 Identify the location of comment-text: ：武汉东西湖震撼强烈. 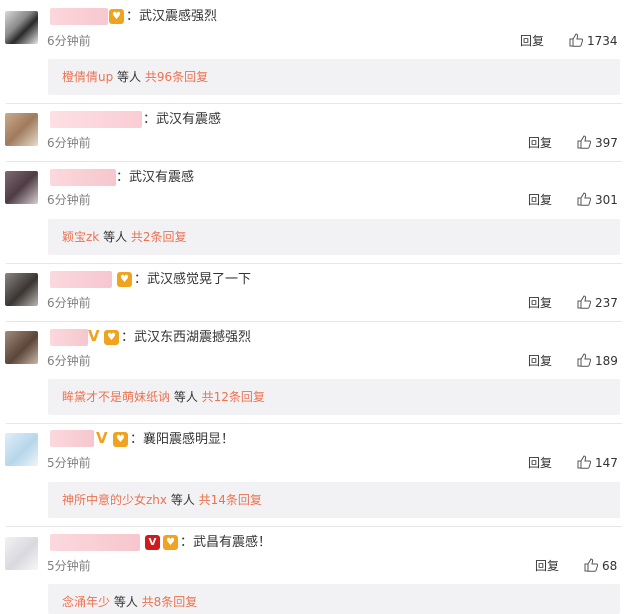
(186, 337).